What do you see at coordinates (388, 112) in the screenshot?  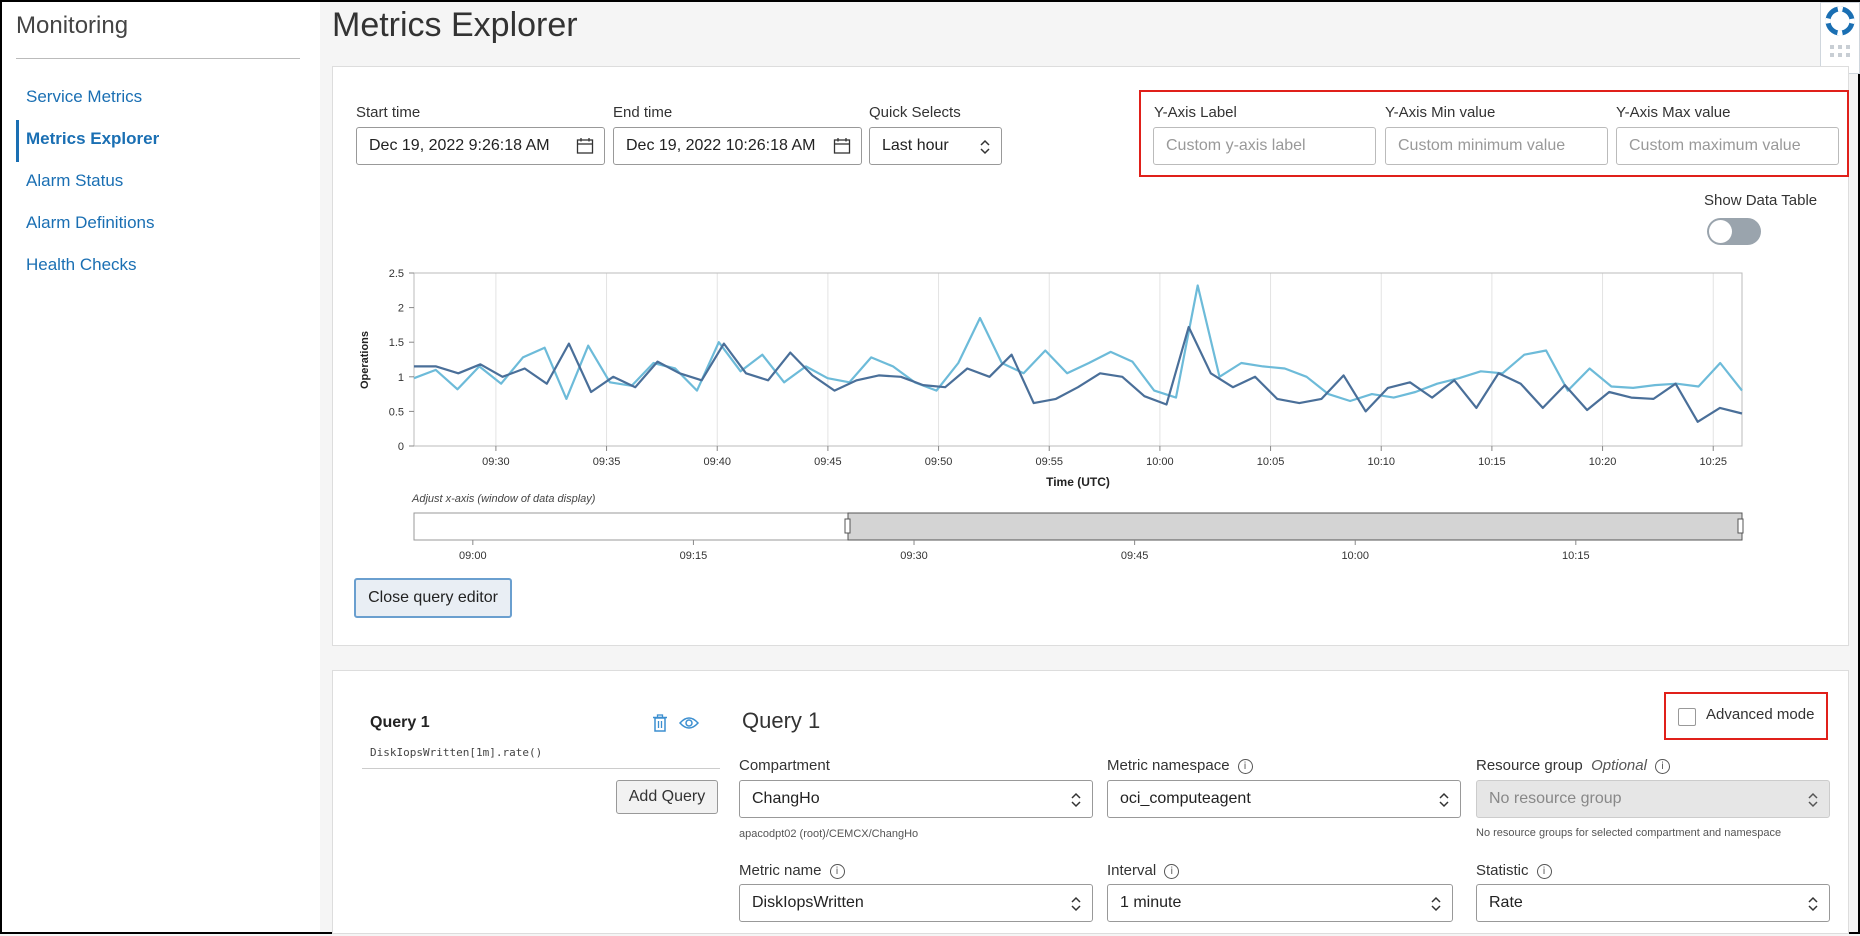 I see `start-time-label: Start time` at bounding box center [388, 112].